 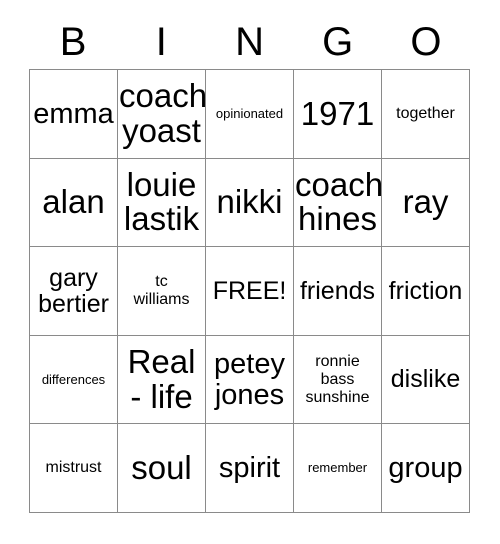 I want to click on bingo-header: B I N G O, so click(x=249, y=41).